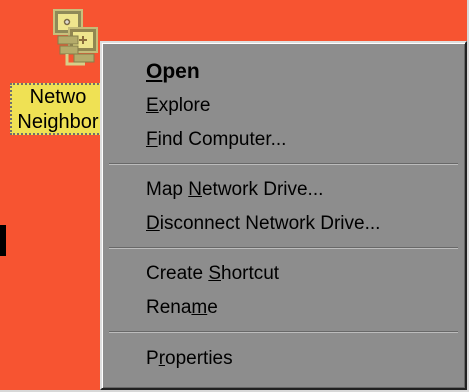 The width and height of the screenshot is (469, 392). What do you see at coordinates (3, 240) in the screenshot?
I see `offscreen-window-edge` at bounding box center [3, 240].